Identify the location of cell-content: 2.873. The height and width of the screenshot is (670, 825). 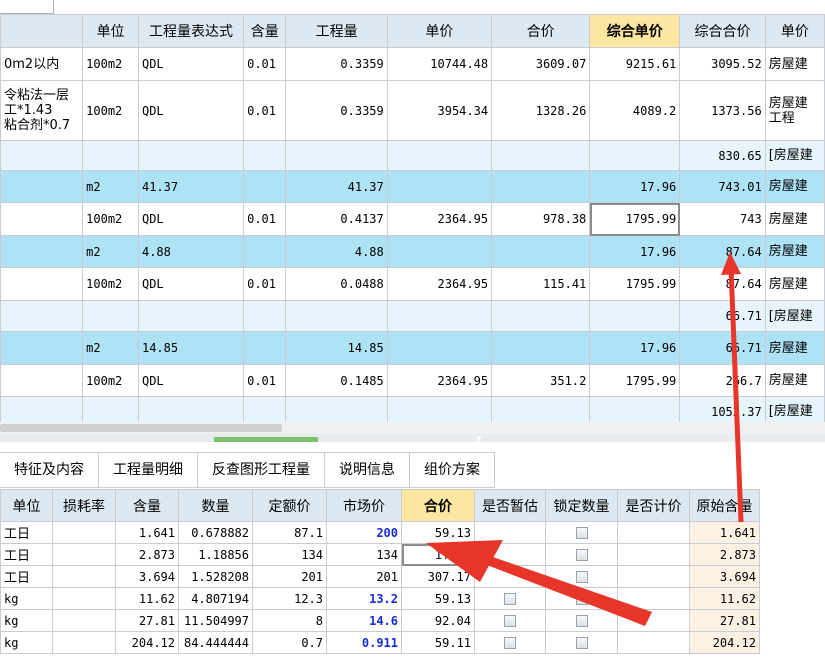
(147, 554).